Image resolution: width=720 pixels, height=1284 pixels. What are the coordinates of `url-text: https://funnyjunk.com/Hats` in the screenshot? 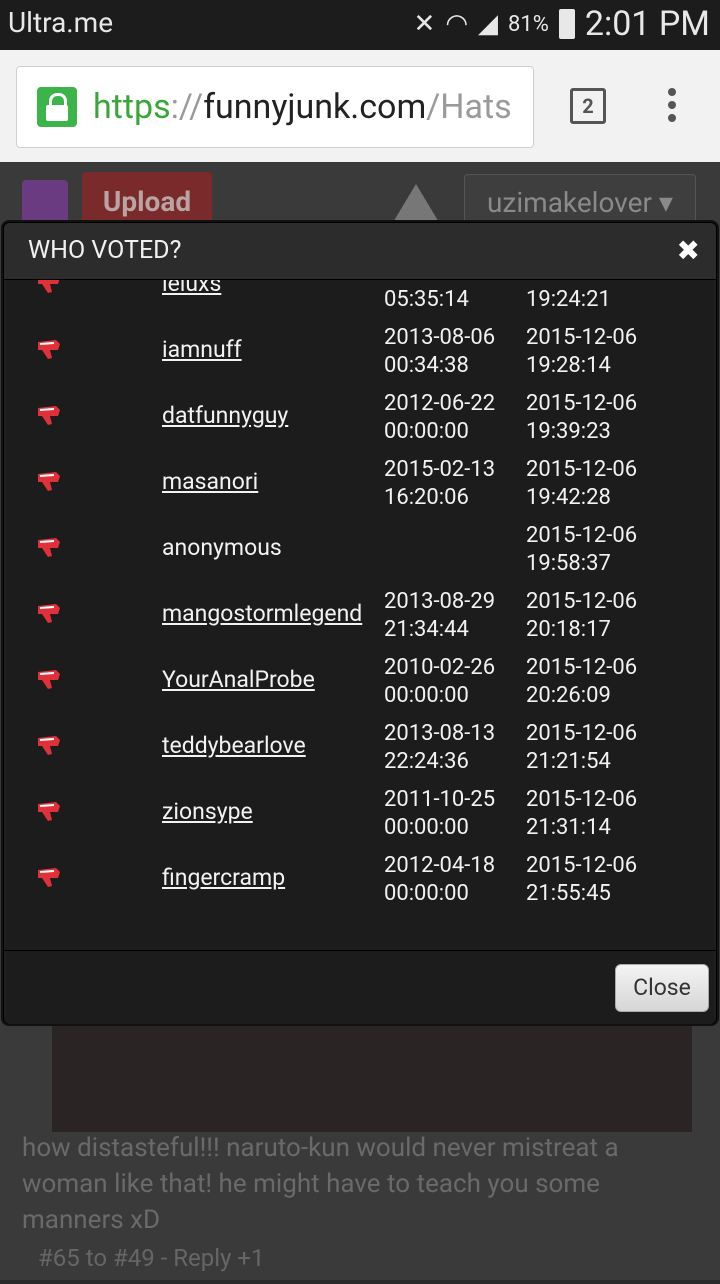 It's located at (302, 107).